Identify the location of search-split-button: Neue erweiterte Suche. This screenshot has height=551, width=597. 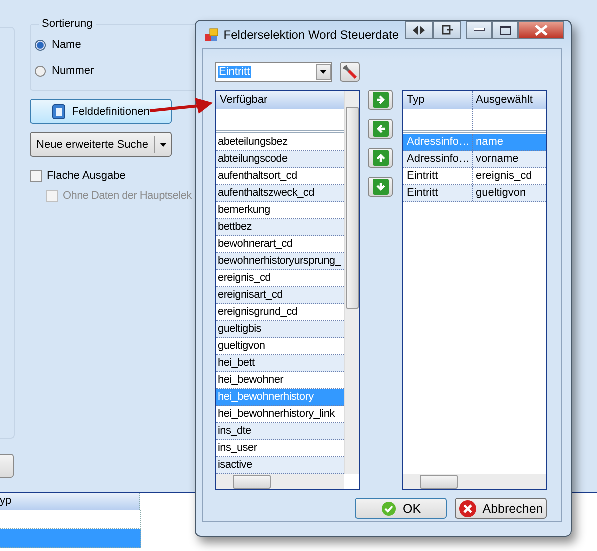
(101, 144).